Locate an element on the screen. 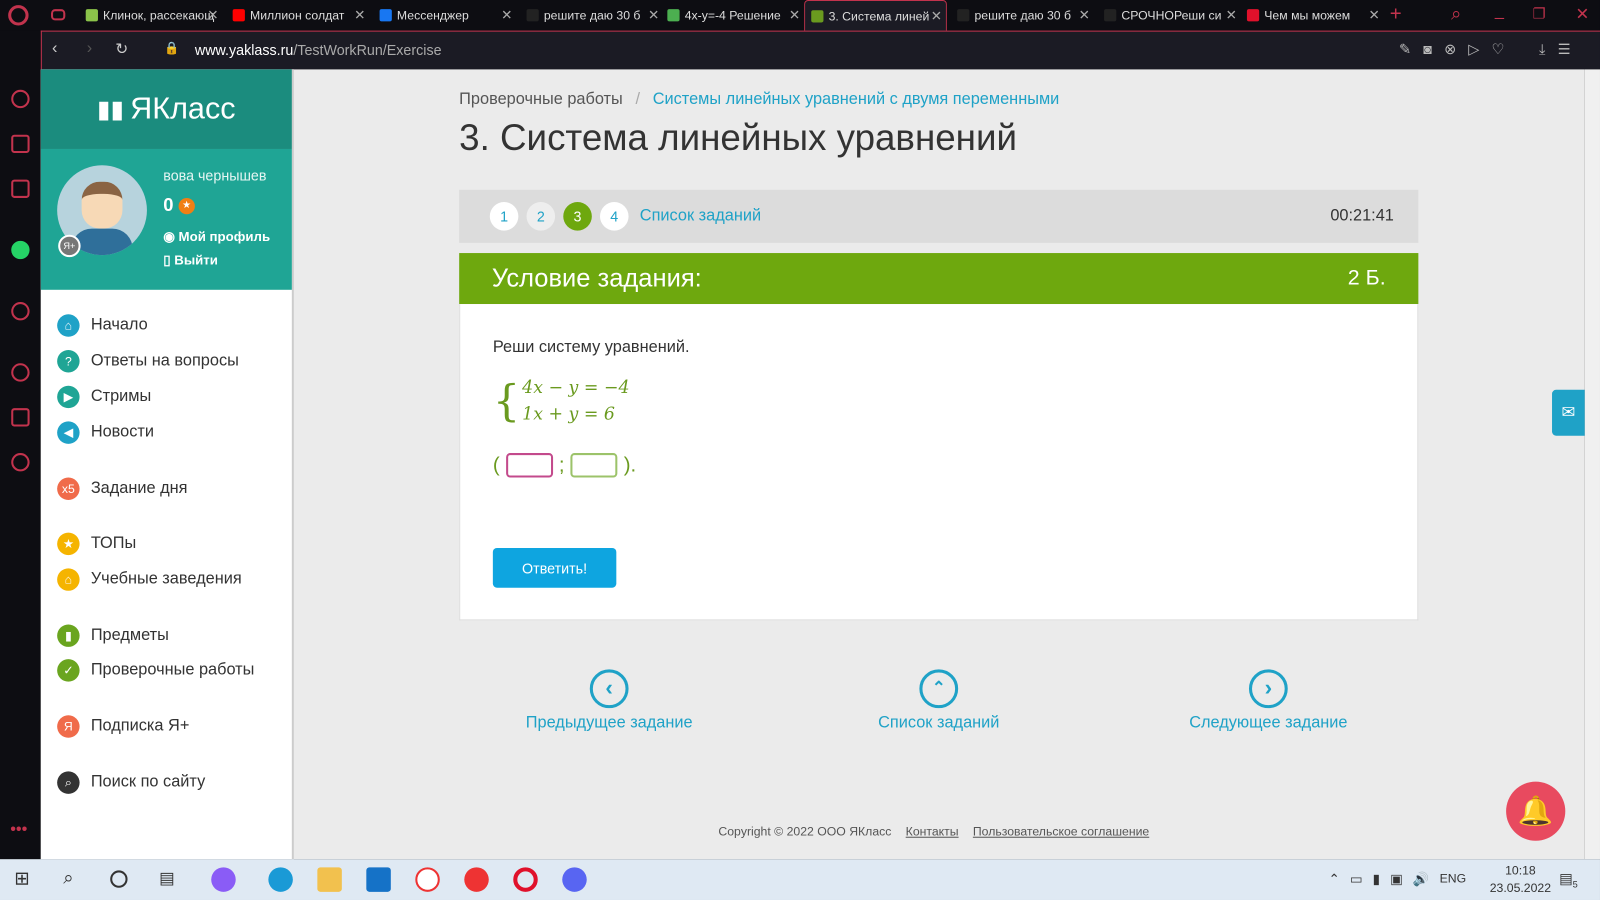 The height and width of the screenshot is (900, 1600). start-icon: ⊞ is located at coordinates (21, 878).